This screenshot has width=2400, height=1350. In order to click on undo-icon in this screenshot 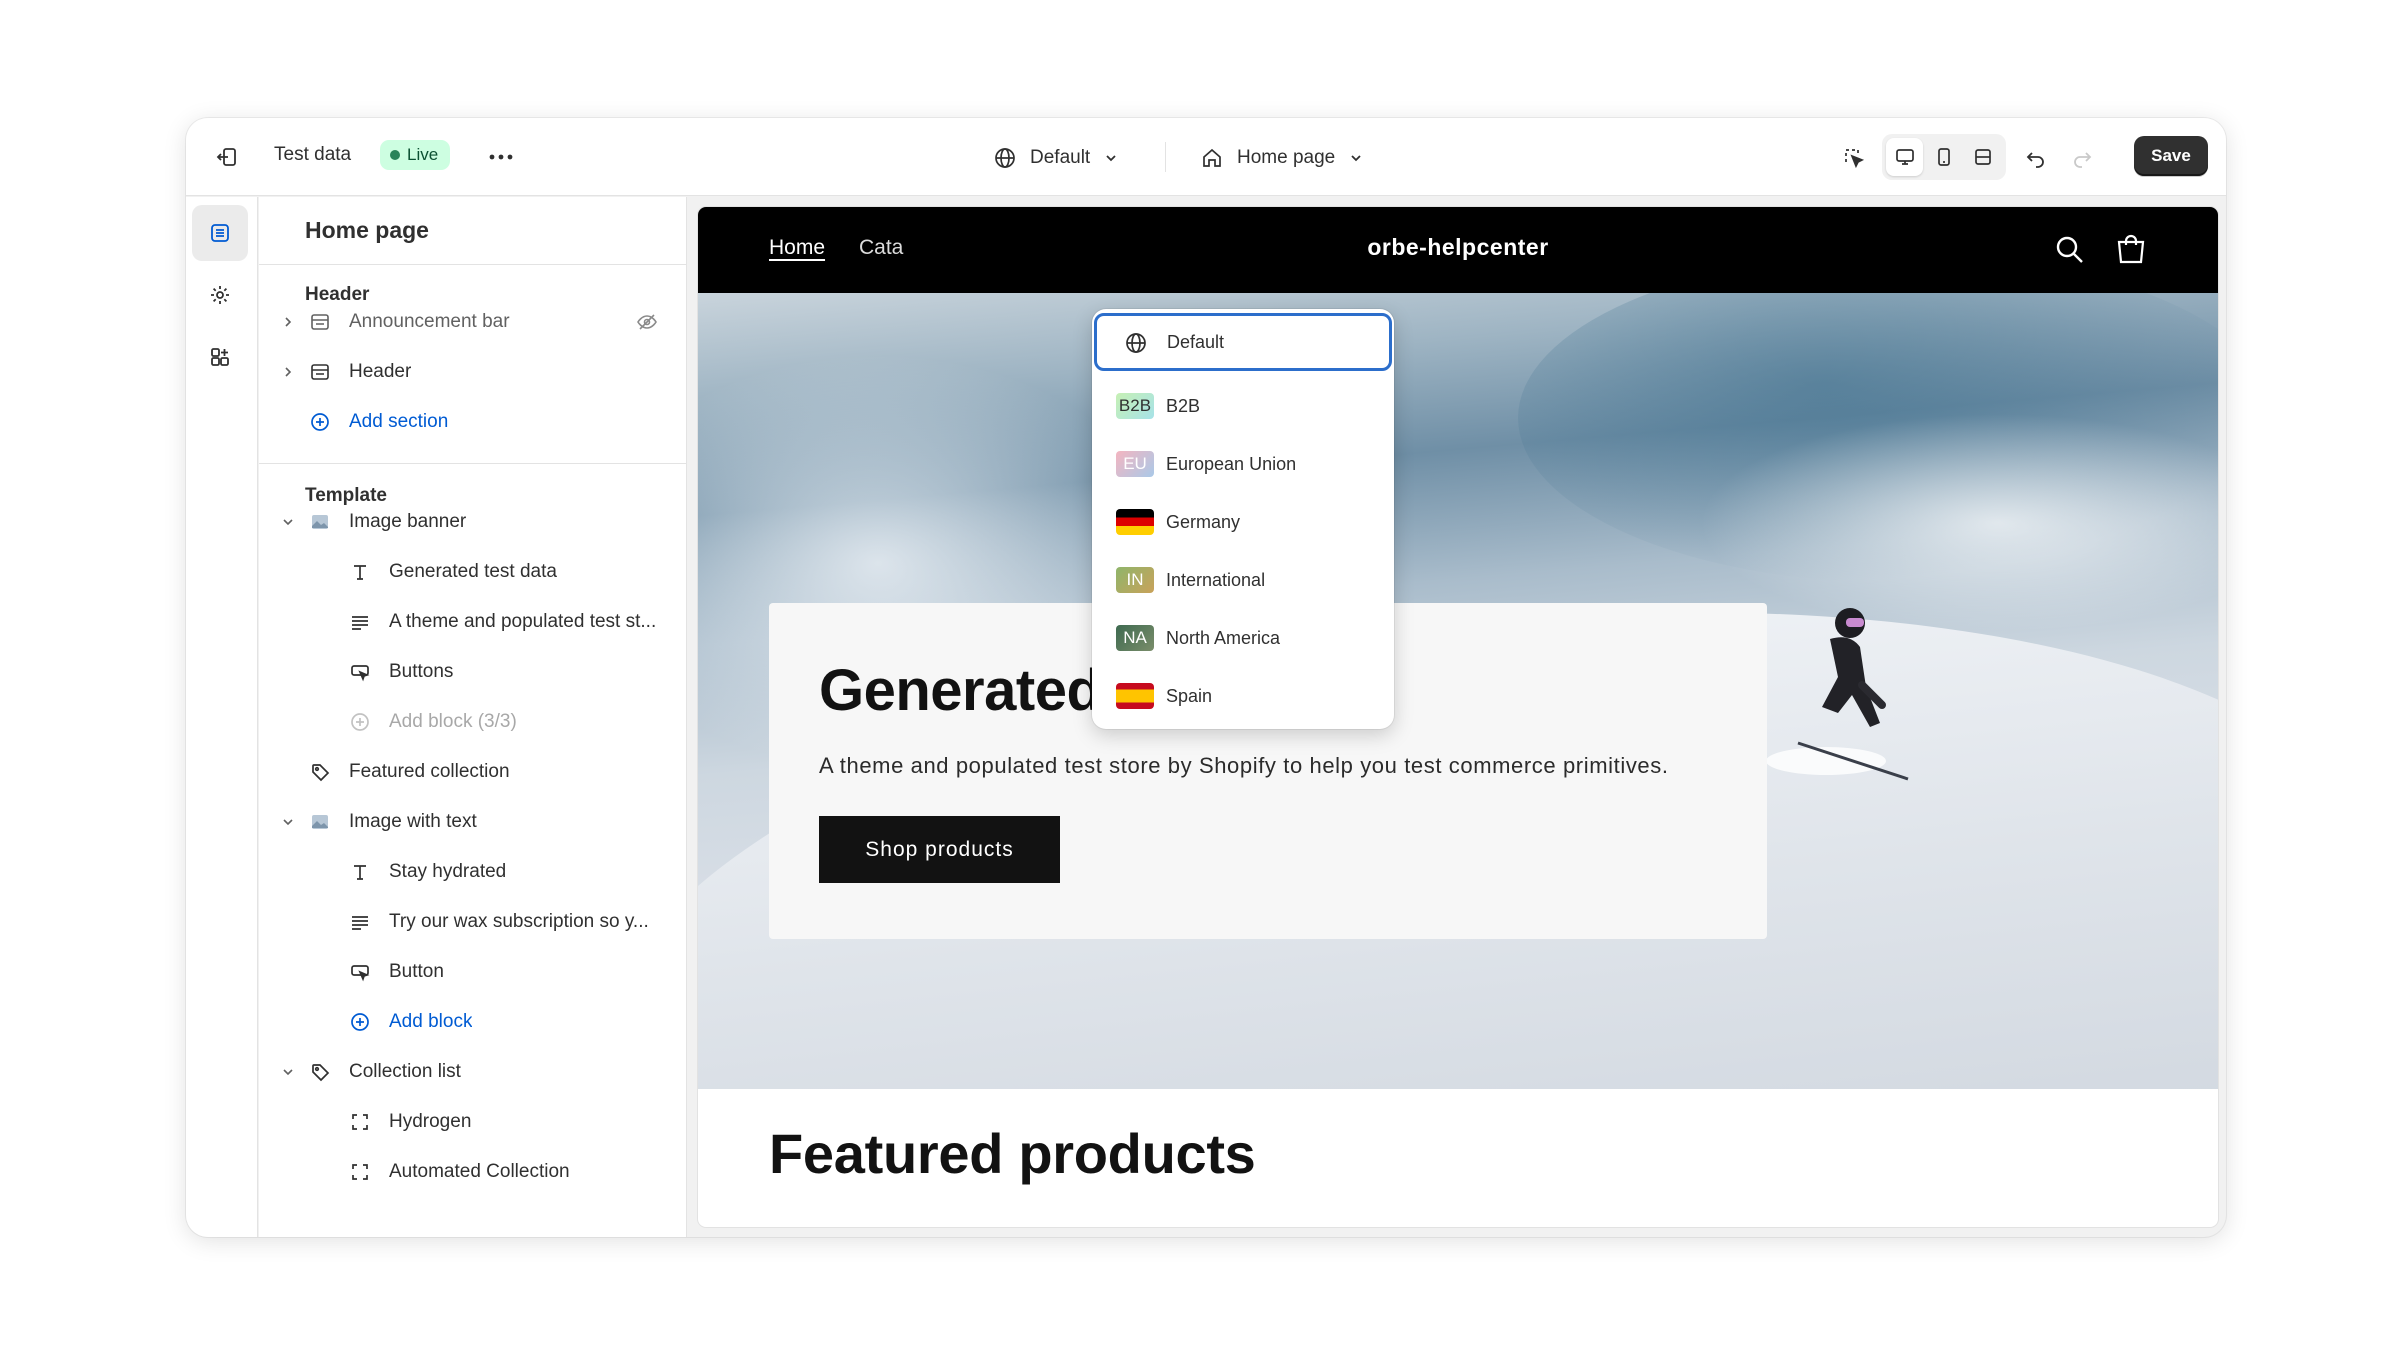, I will do `click(2036, 158)`.